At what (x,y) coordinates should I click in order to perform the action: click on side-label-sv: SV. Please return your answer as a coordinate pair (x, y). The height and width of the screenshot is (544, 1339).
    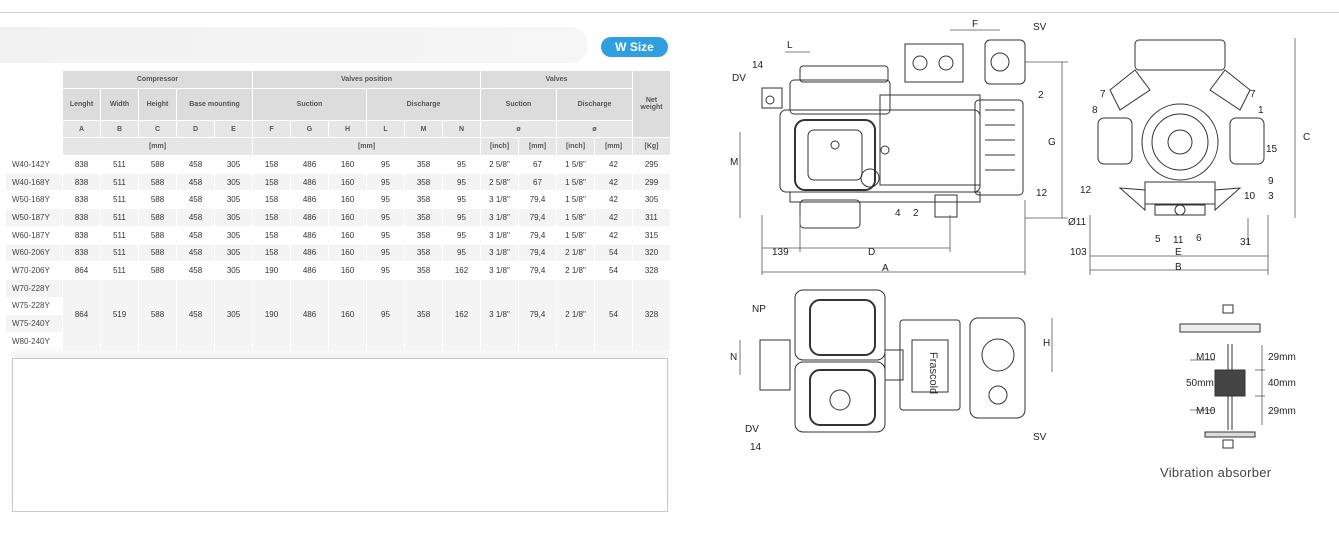
    Looking at the image, I should click on (1040, 27).